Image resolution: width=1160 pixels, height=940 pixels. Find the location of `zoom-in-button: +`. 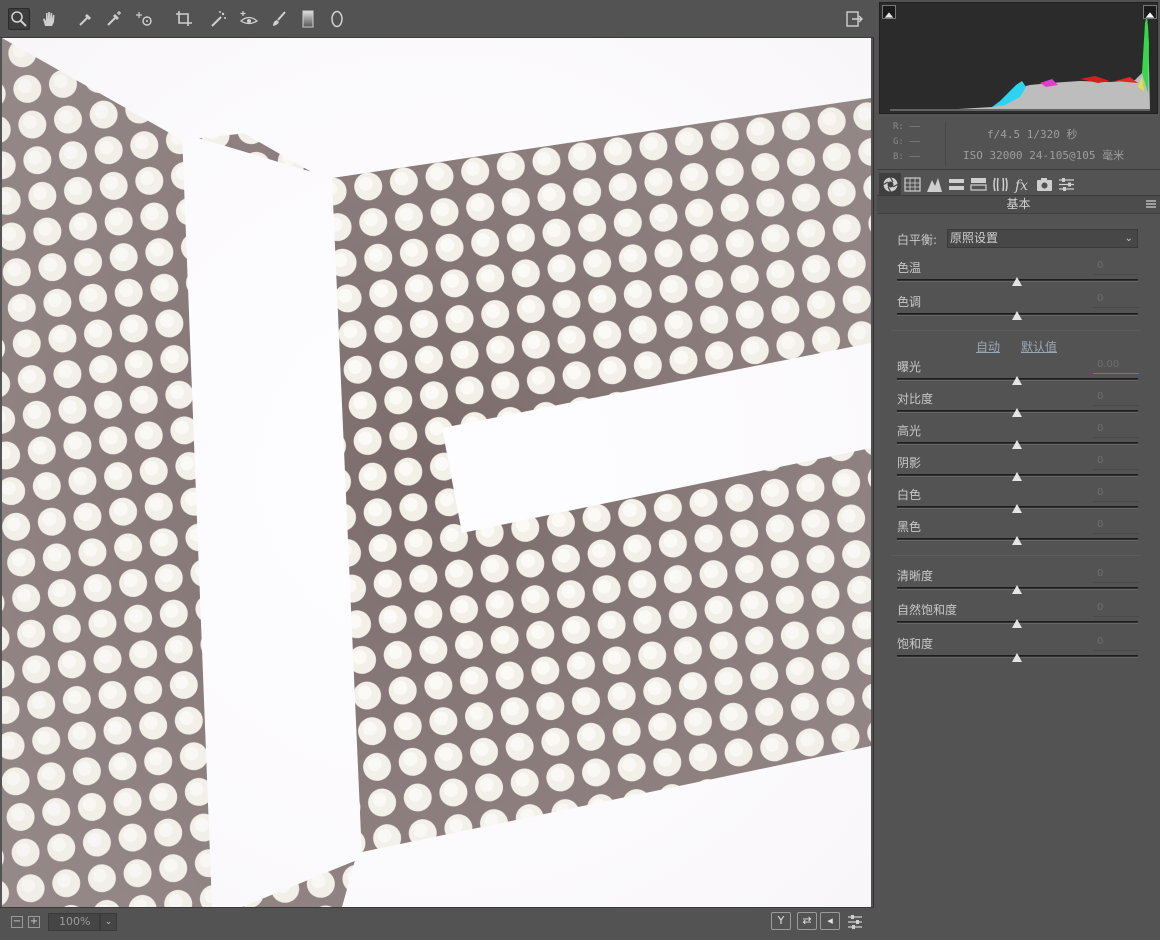

zoom-in-button: + is located at coordinates (34, 922).